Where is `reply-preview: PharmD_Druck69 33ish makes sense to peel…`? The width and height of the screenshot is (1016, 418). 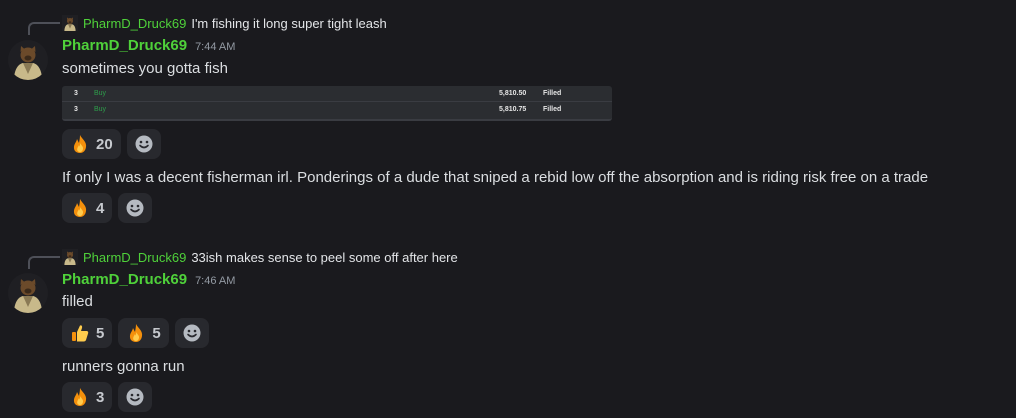
reply-preview: PharmD_Druck69 33ish makes sense to peel… is located at coordinates (260, 257).